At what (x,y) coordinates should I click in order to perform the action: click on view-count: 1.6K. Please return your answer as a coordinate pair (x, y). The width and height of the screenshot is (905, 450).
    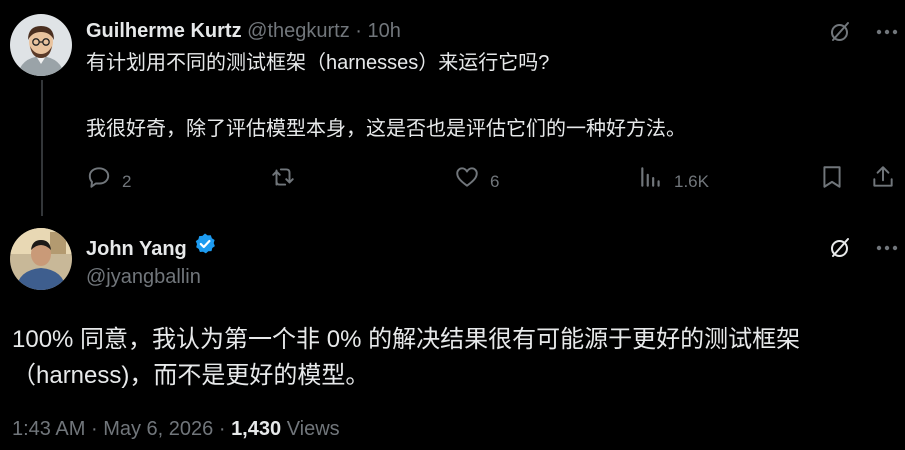
    Looking at the image, I should click on (691, 181).